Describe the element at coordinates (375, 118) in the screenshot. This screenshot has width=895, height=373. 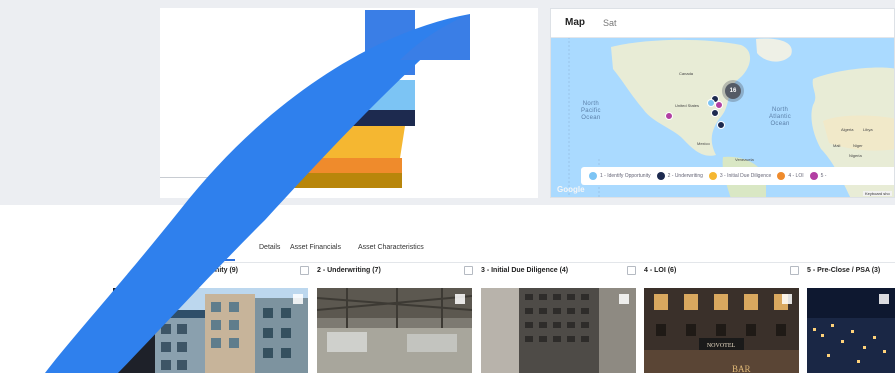
I see `funnel-segment-underwriting` at that location.